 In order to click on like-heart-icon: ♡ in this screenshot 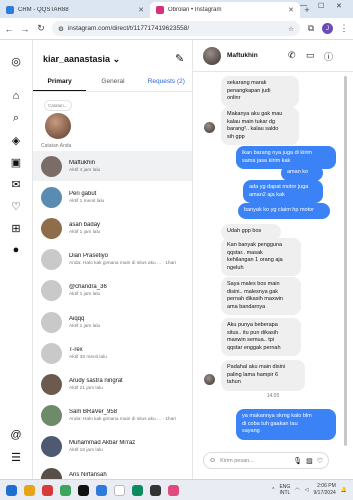, I will do `click(320, 461)`.